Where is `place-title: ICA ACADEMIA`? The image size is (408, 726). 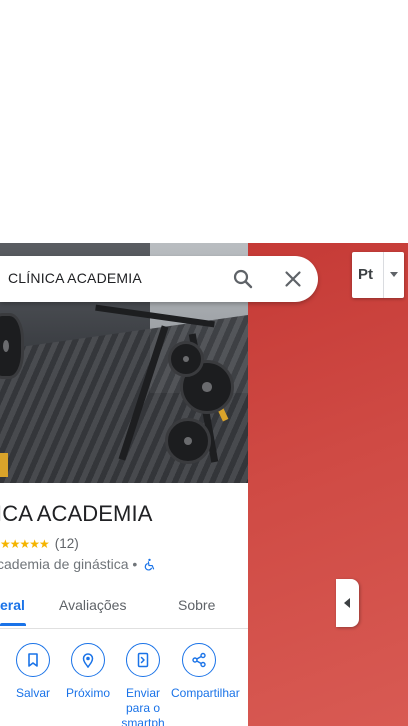 place-title: ICA ACADEMIA is located at coordinates (76, 513).